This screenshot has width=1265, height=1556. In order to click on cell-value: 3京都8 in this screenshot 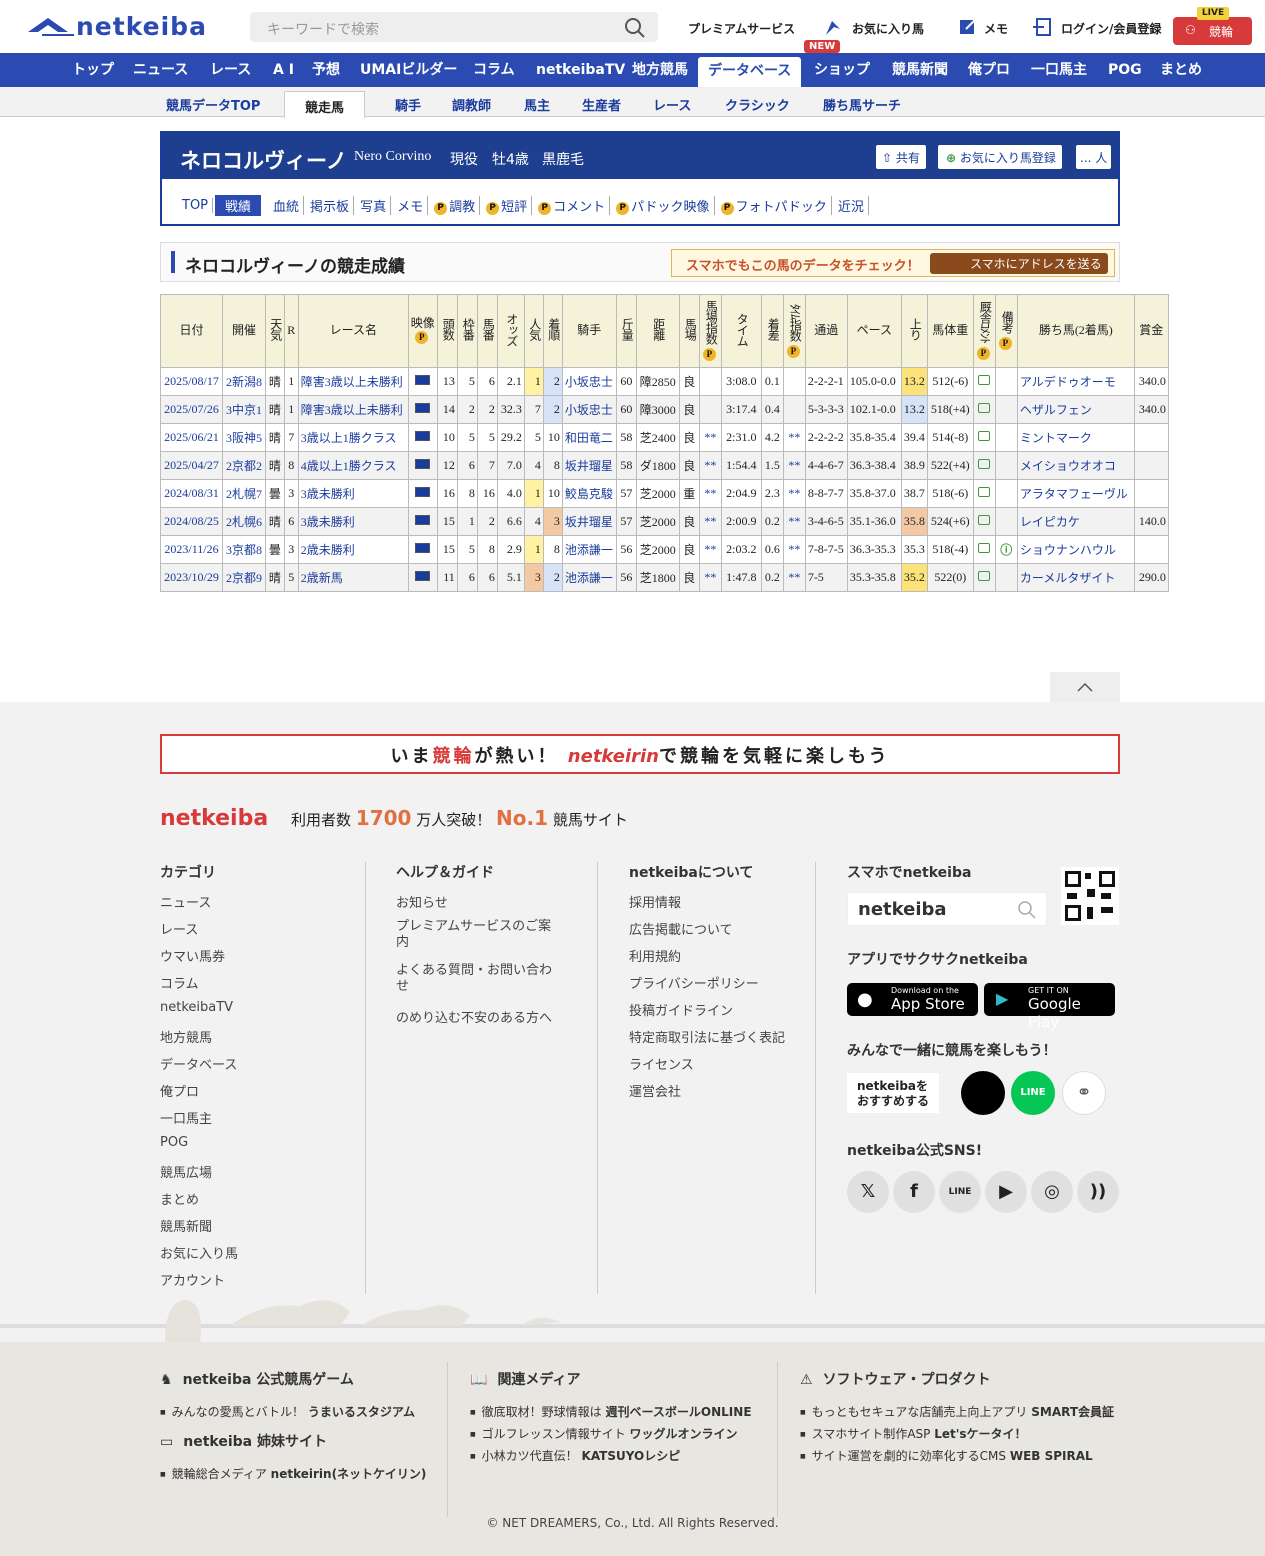, I will do `click(244, 550)`.